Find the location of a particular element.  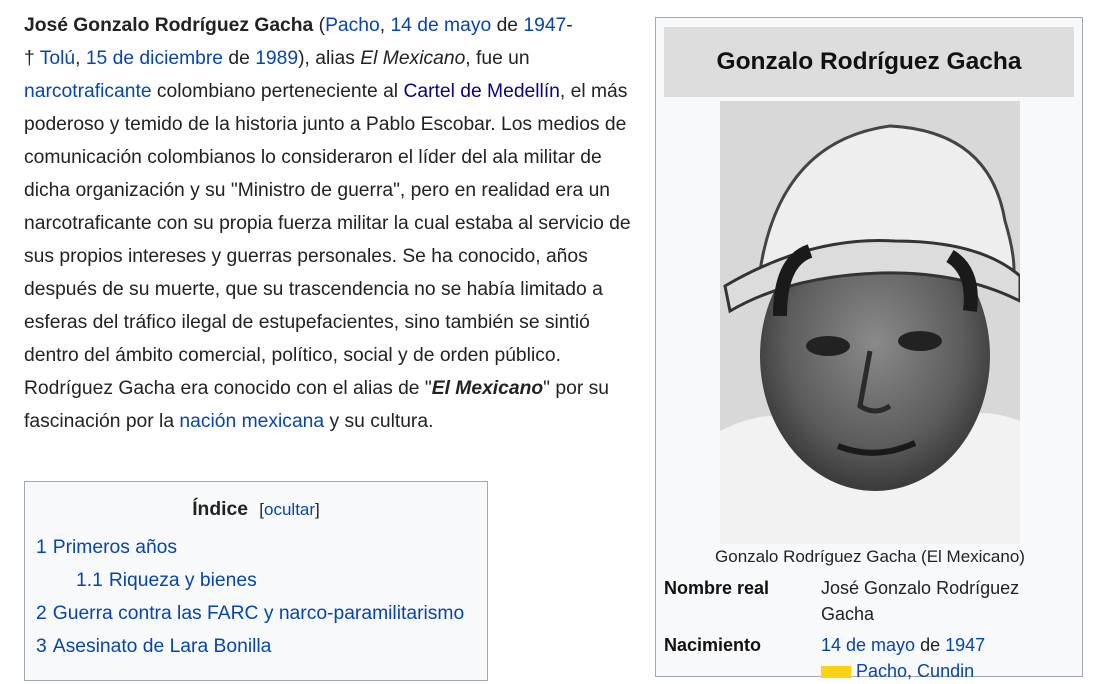

colombia-flag-icon is located at coordinates (836, 672).